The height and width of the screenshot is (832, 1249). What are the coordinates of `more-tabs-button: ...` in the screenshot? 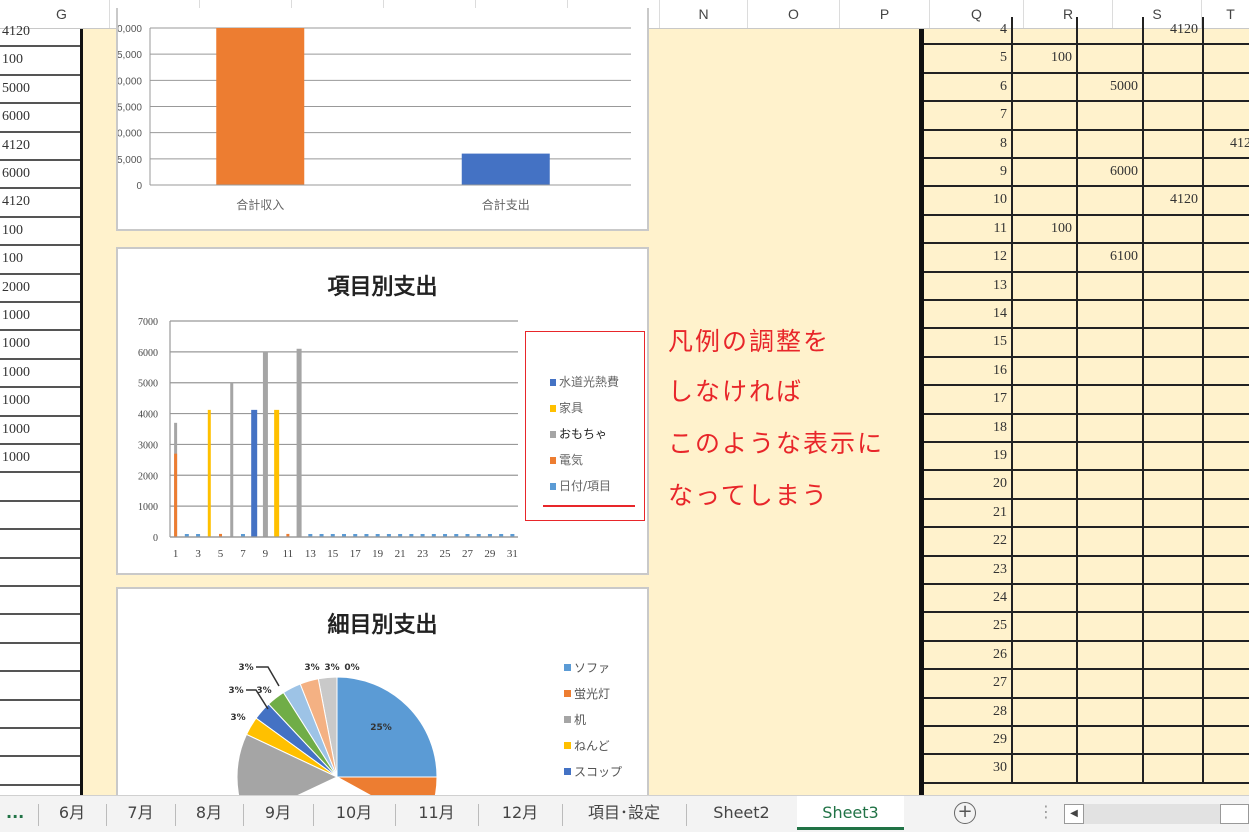 It's located at (15, 813).